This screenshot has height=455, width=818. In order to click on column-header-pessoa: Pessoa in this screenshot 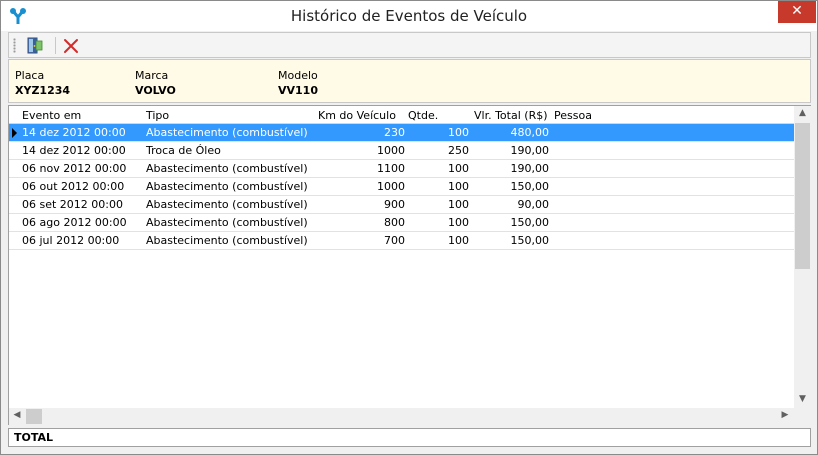, I will do `click(573, 115)`.